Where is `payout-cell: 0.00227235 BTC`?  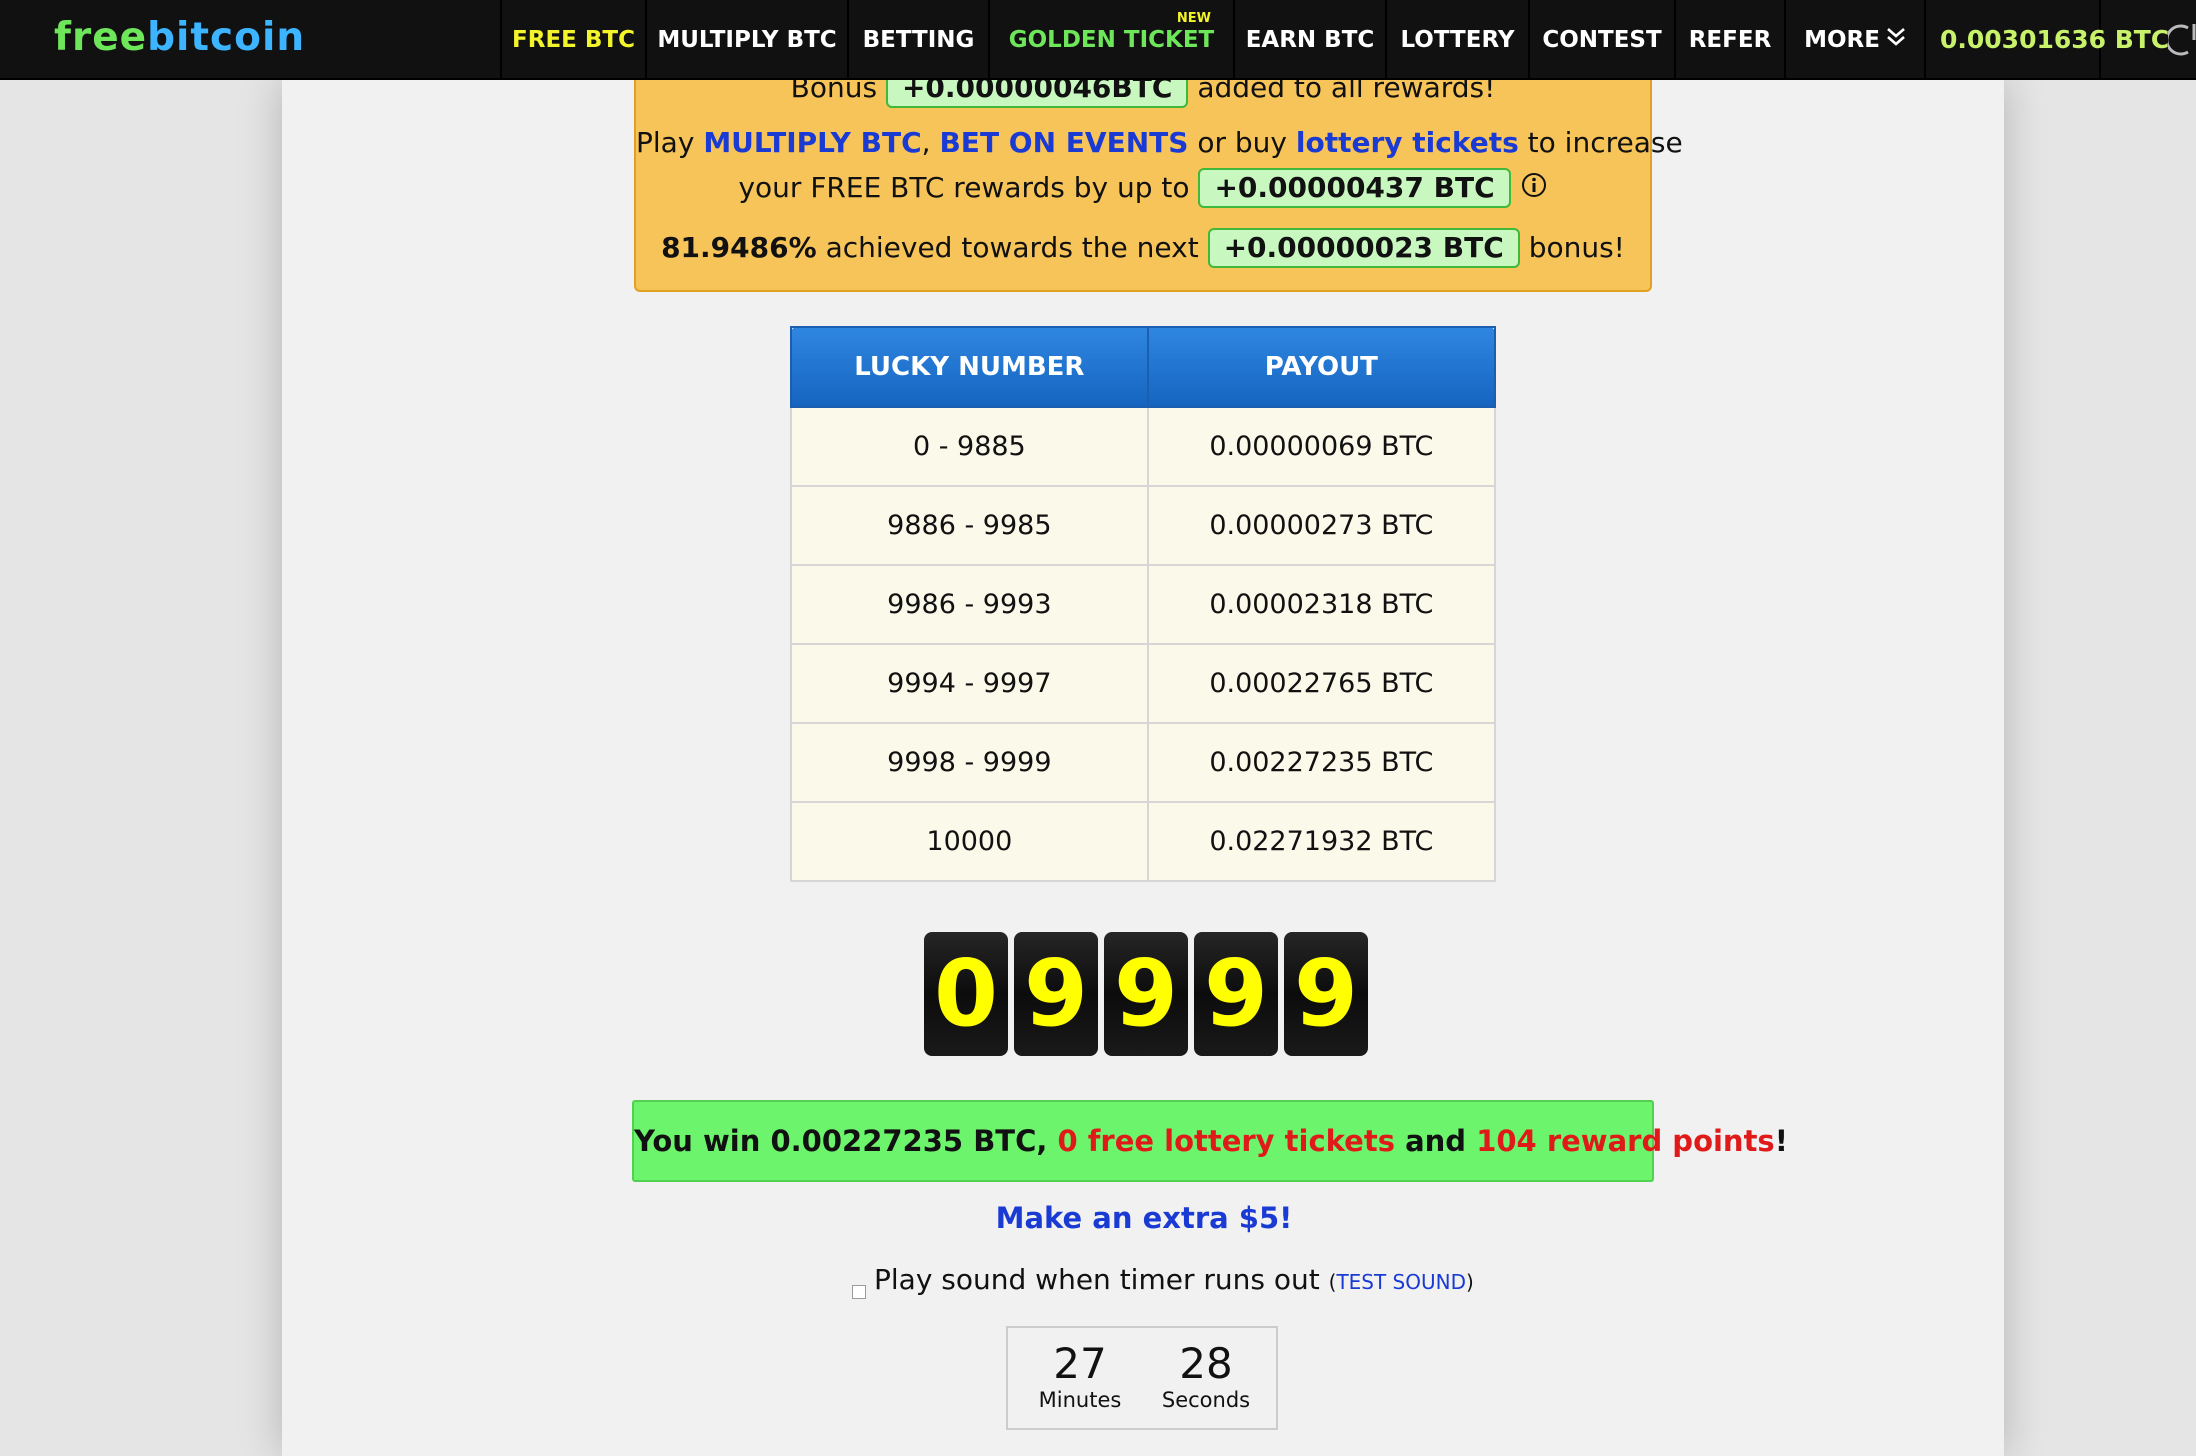 payout-cell: 0.00227235 BTC is located at coordinates (1321, 762).